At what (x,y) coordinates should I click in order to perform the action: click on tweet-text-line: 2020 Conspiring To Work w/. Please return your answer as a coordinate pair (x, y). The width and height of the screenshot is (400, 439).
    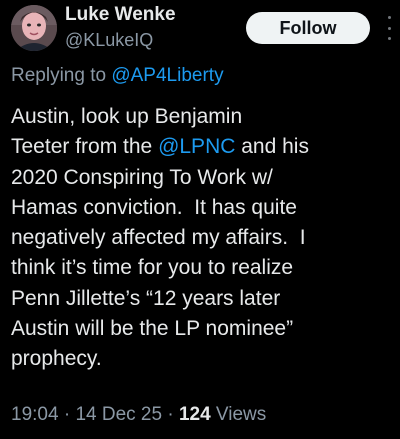
    Looking at the image, I should click on (142, 177).